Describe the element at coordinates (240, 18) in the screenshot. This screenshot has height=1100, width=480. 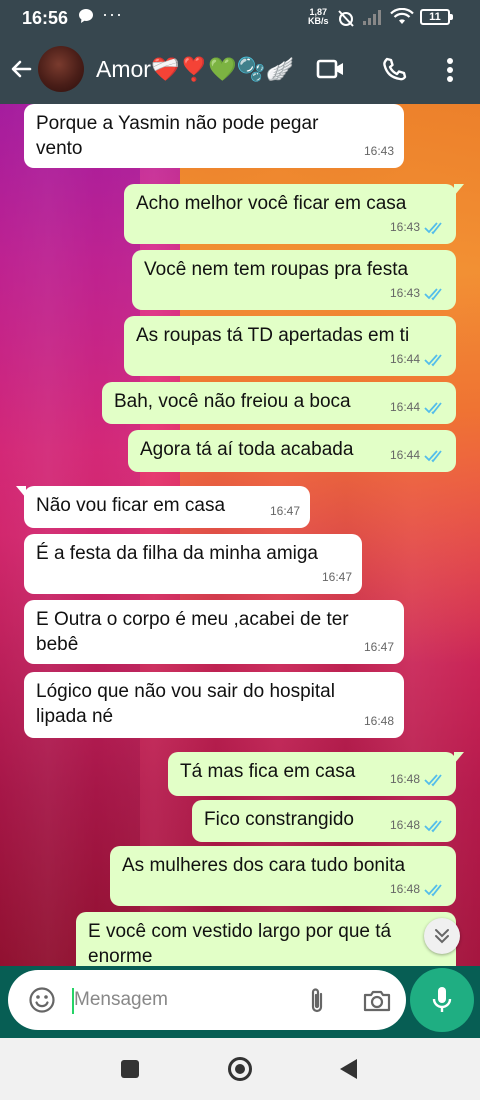
I see `status-bar: 16:56 ··· 1,87 KB/s 11` at that location.